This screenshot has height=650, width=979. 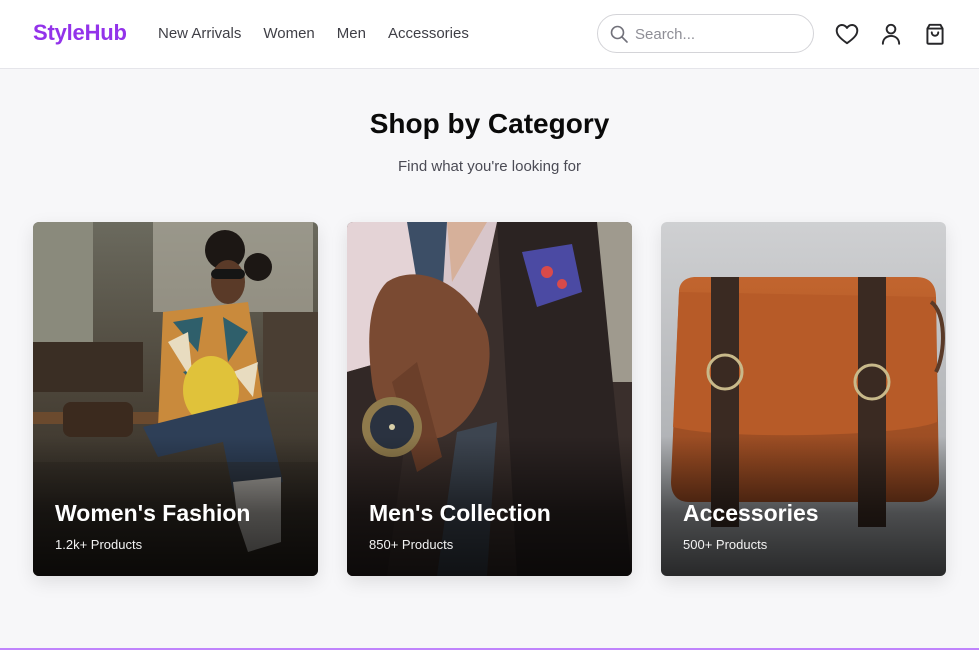 I want to click on search-box, so click(x=705, y=33).